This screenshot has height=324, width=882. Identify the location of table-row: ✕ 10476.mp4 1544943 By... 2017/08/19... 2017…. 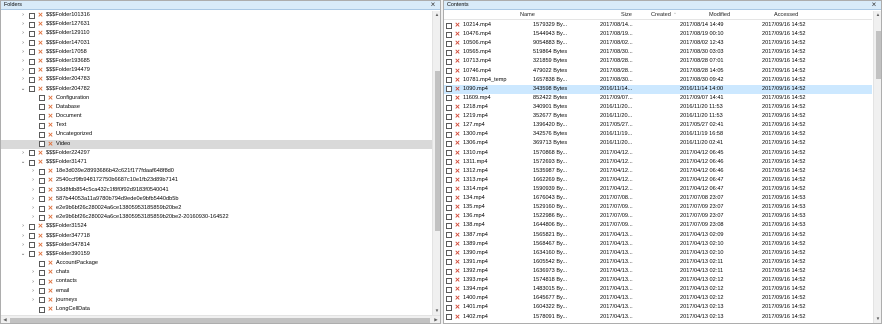
(658, 34).